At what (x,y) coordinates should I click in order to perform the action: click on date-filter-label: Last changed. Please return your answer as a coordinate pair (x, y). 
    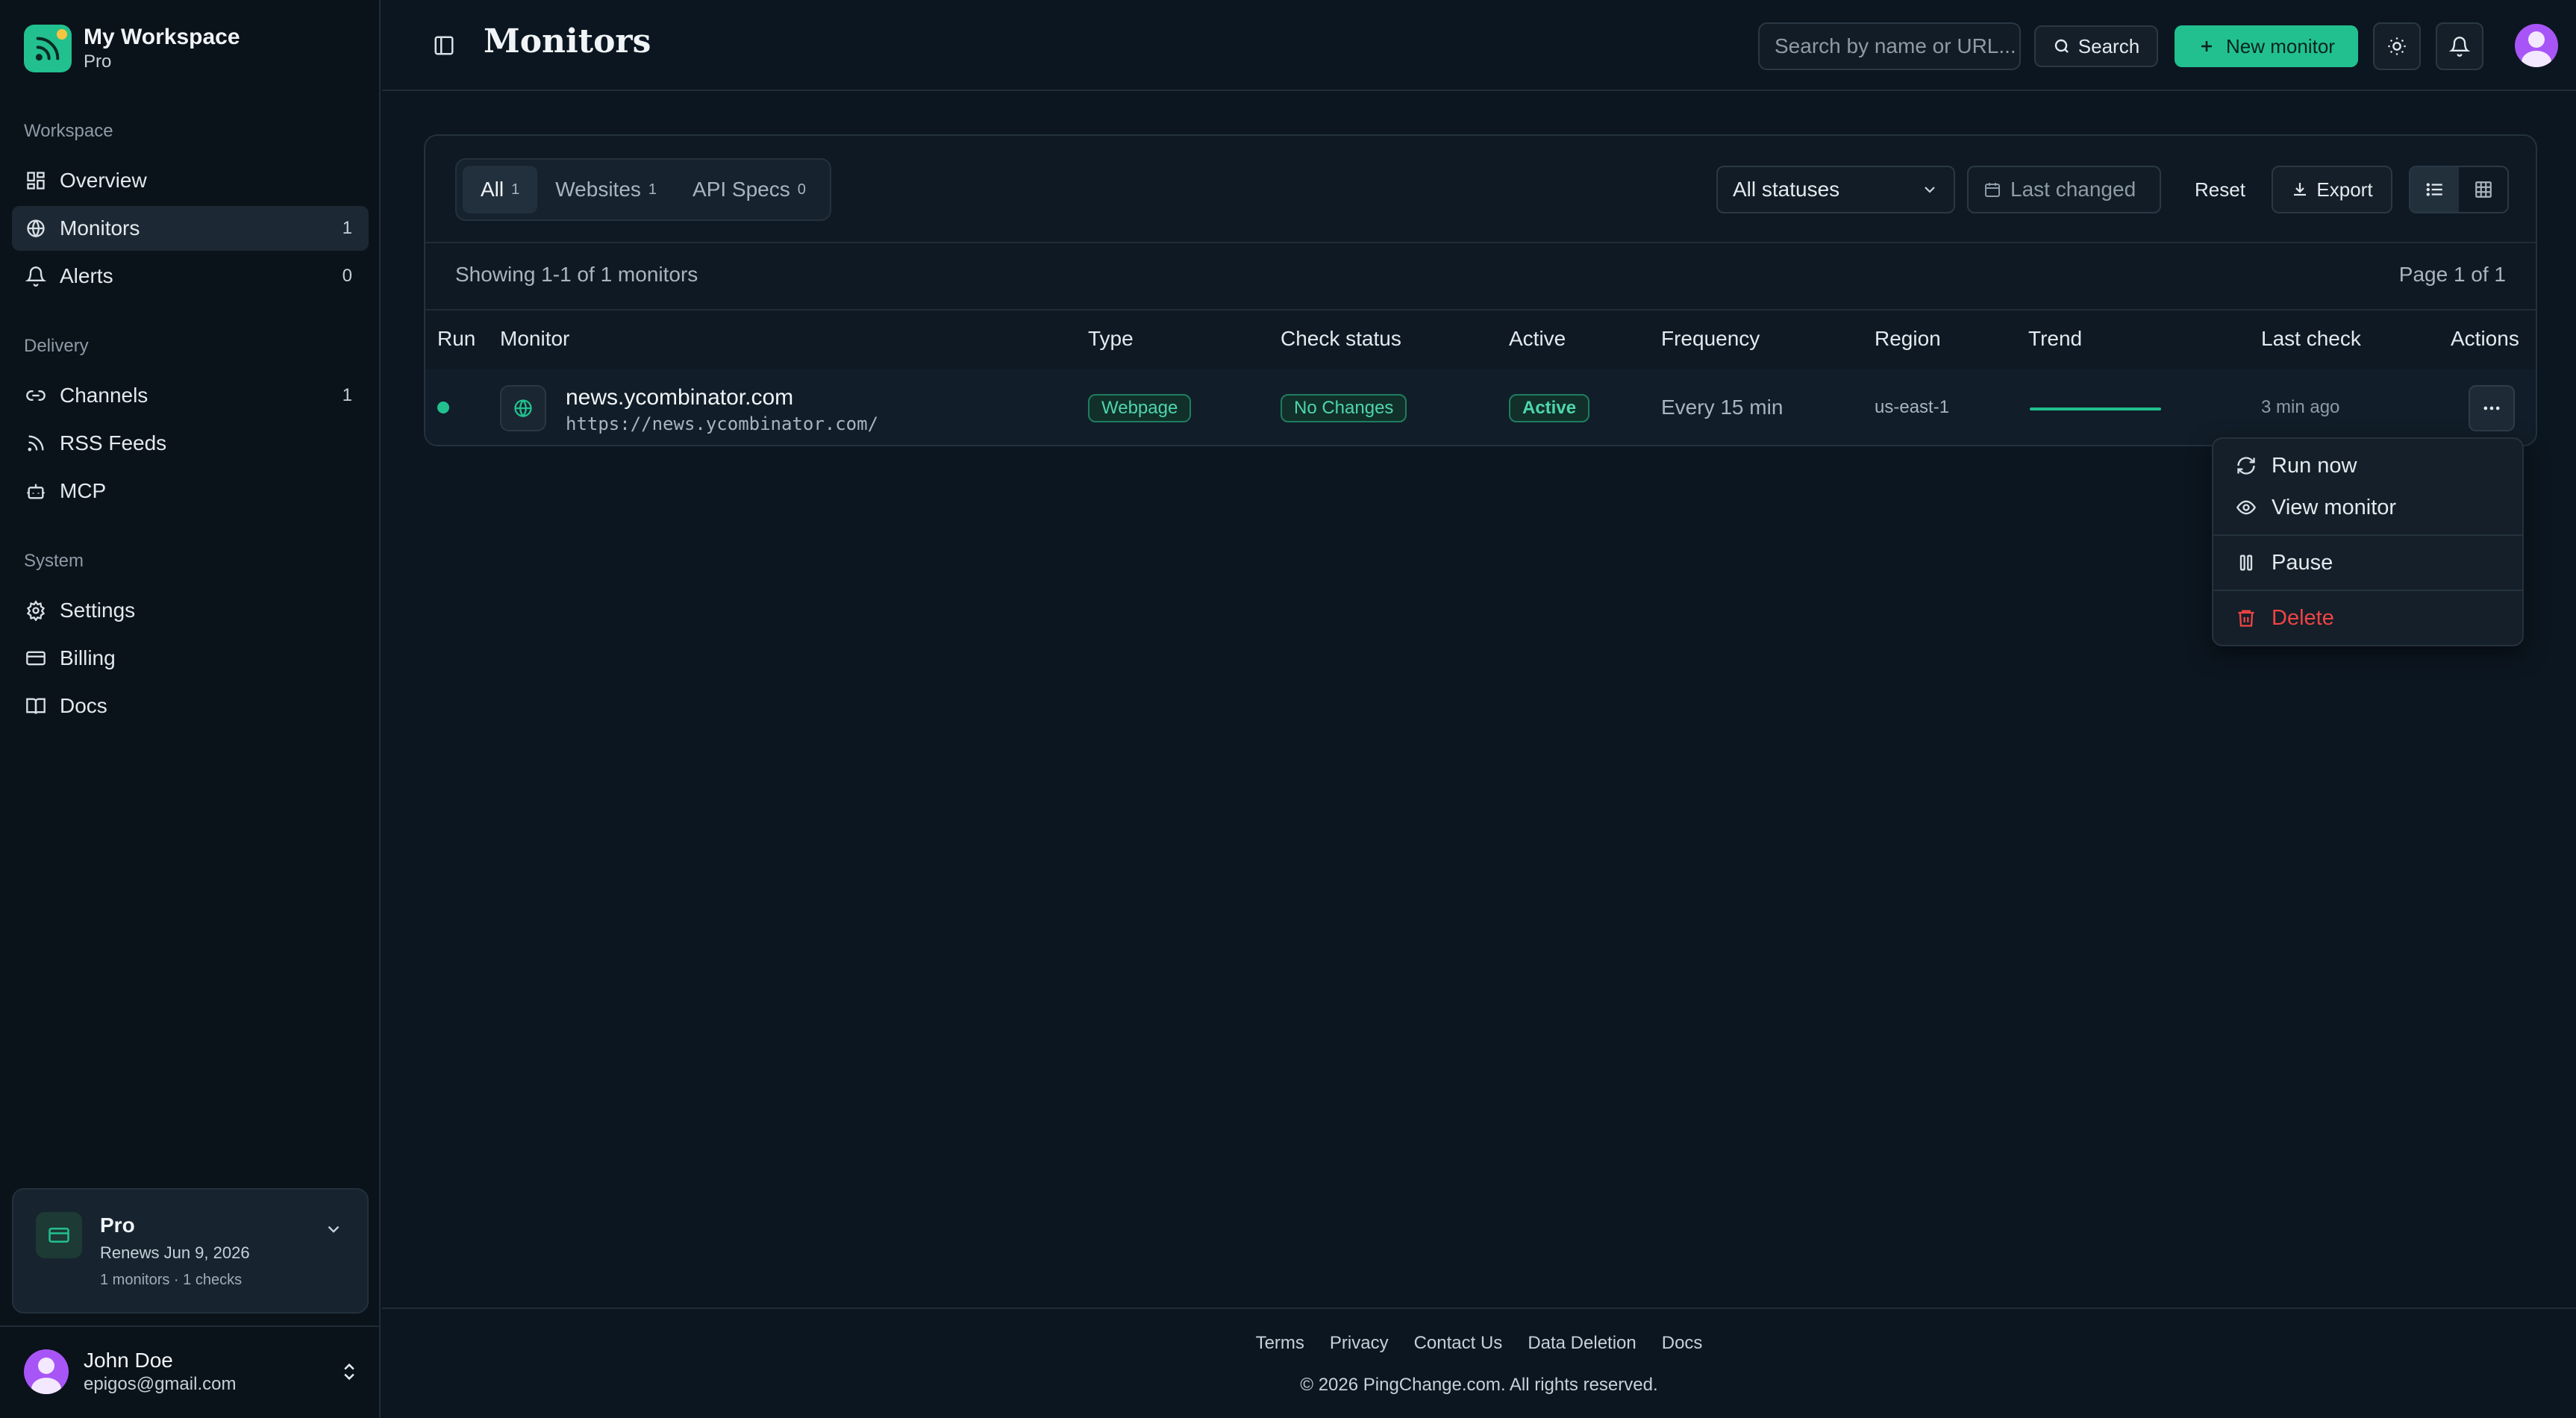
    Looking at the image, I should click on (2073, 189).